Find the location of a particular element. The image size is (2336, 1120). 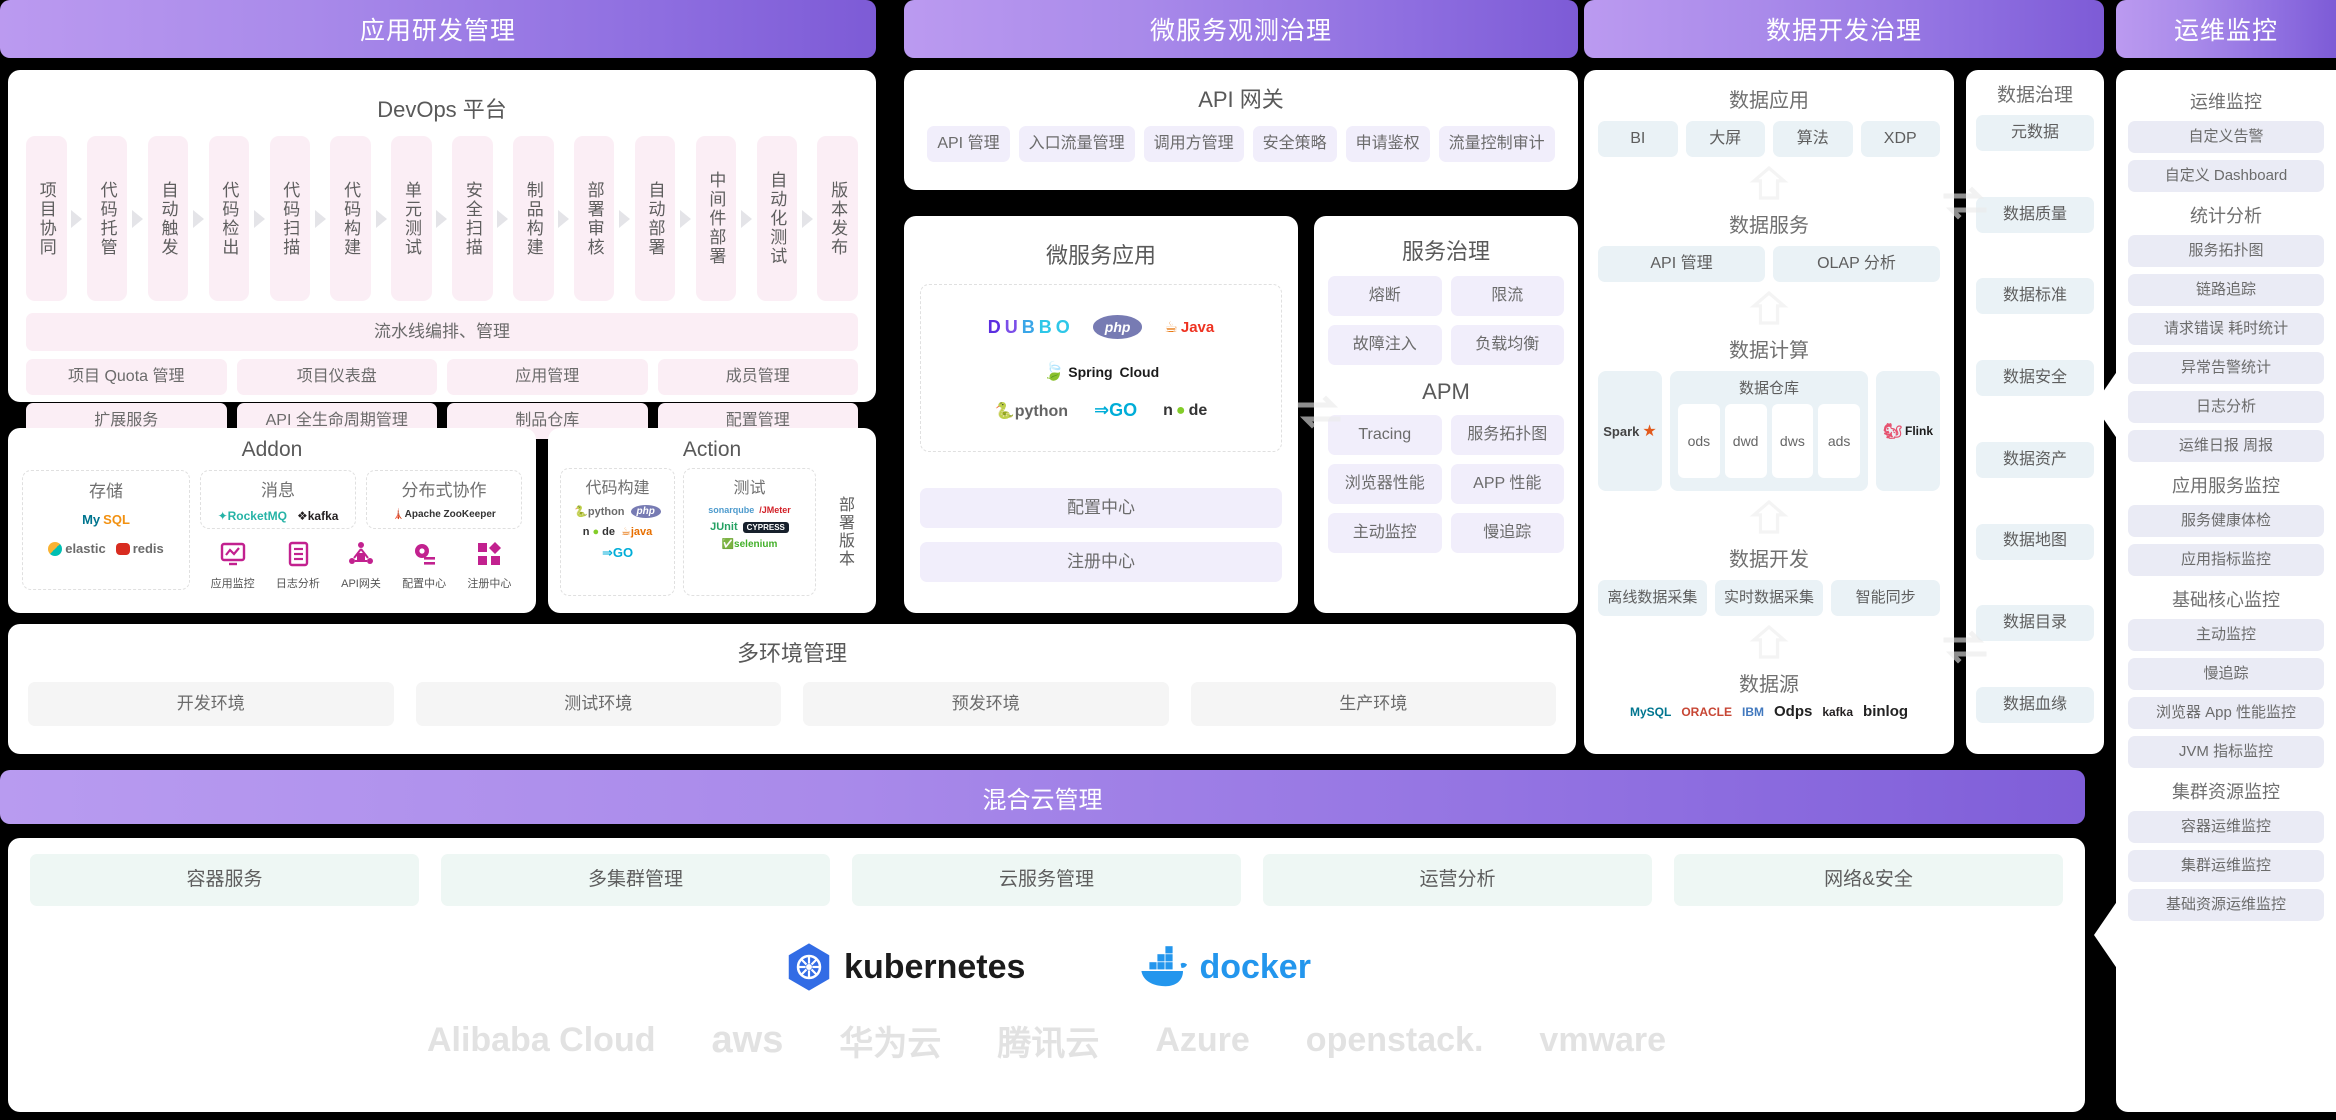

hybrid-cloud-pill: 容器服务 is located at coordinates (224, 880).